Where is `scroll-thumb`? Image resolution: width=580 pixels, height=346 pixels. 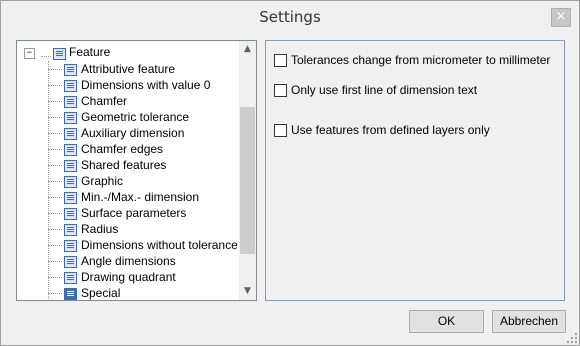
scroll-thumb is located at coordinates (247, 180).